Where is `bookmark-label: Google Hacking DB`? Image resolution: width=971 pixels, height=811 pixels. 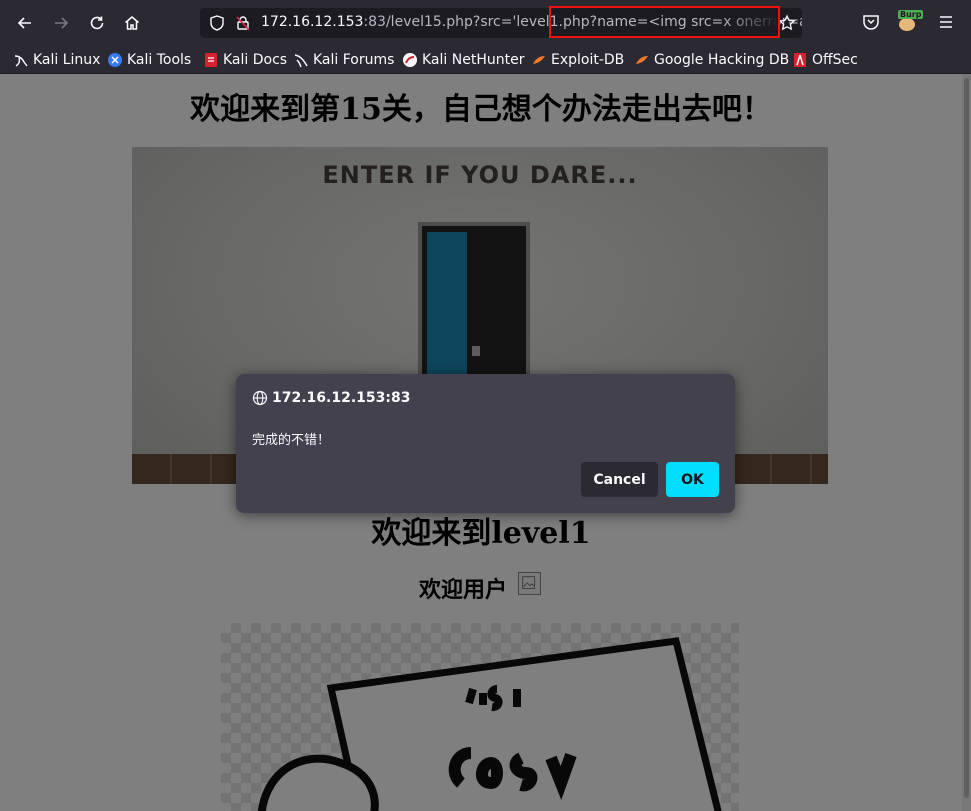
bookmark-label: Google Hacking DB is located at coordinates (722, 60).